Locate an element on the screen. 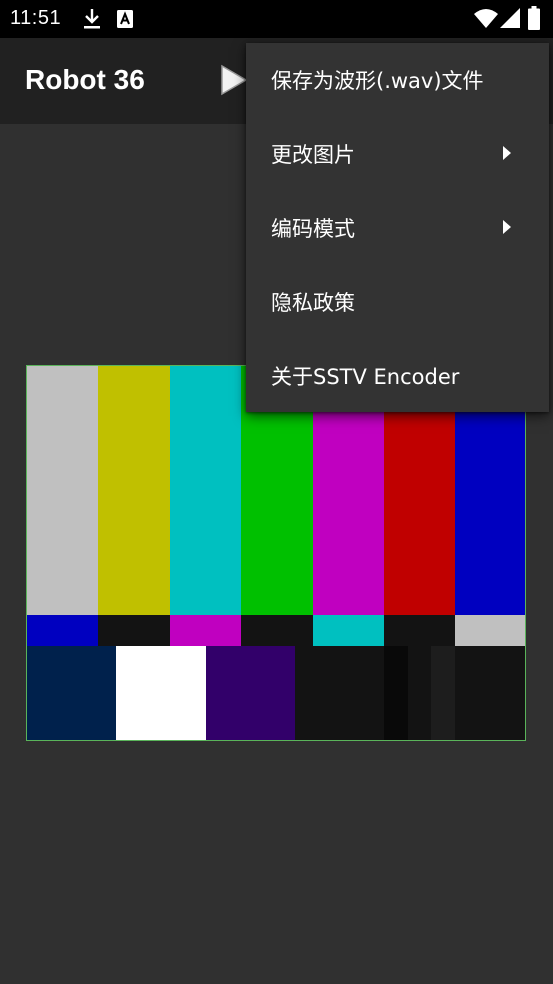  status-bar: 11:51 is located at coordinates (276, 19).